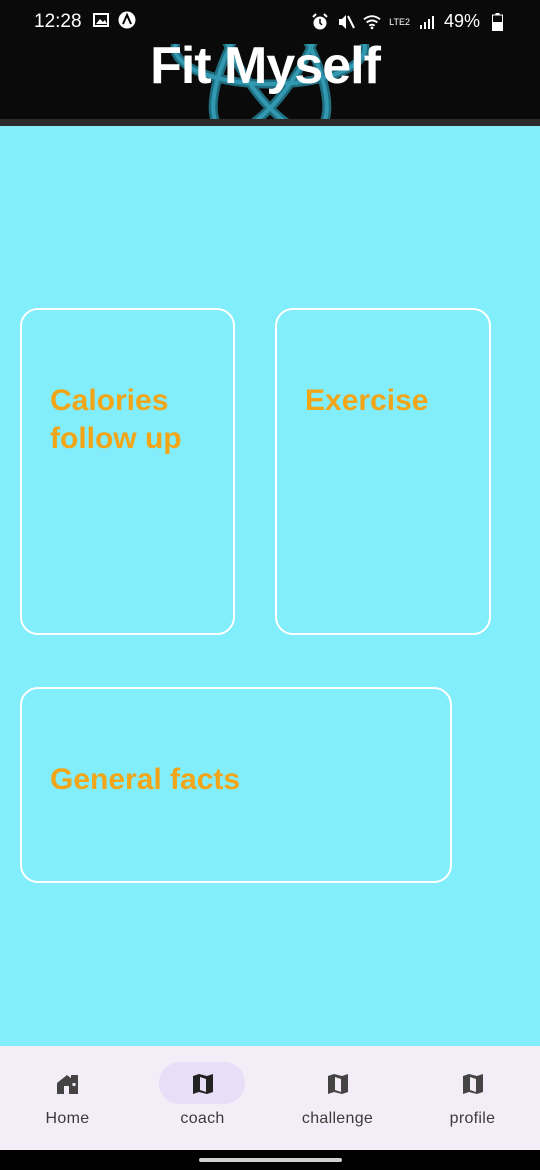 This screenshot has width=540, height=1170. Describe the element at coordinates (116, 419) in the screenshot. I see `calories-card-label: Calories follow up` at that location.